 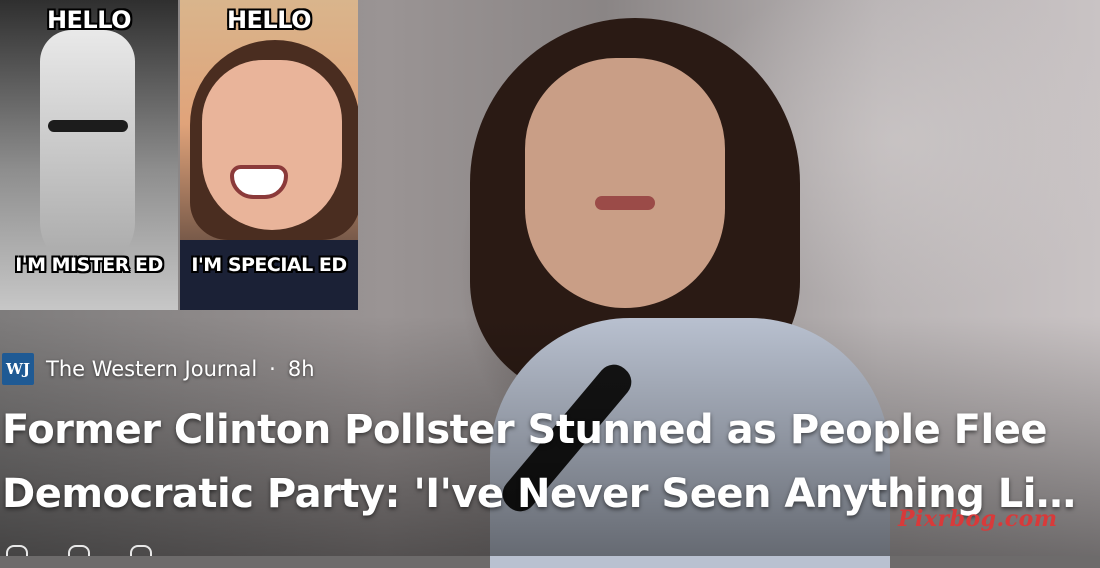 What do you see at coordinates (89, 20) in the screenshot?
I see `meme-left-top-text: HELLO` at bounding box center [89, 20].